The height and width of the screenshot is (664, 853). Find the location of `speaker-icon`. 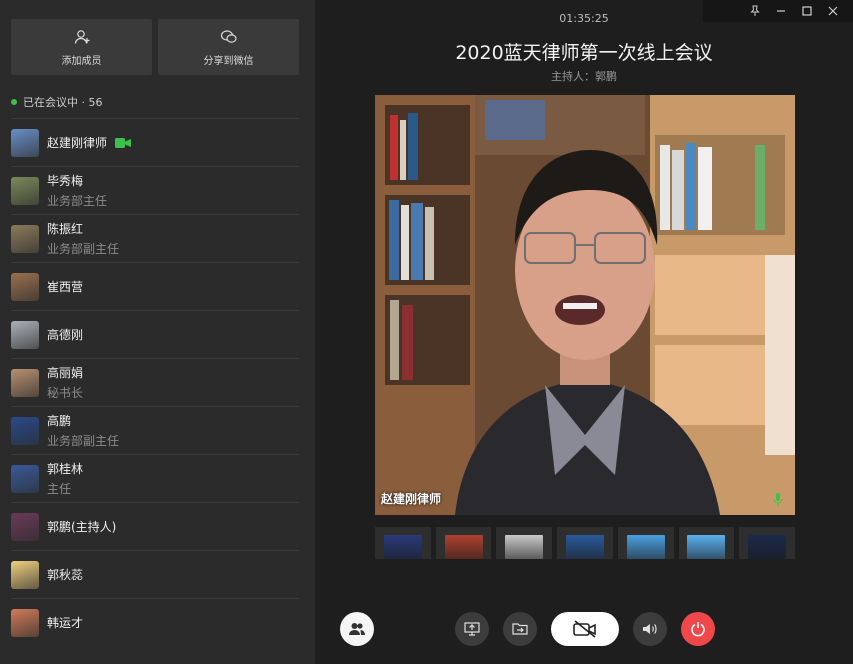

speaker-icon is located at coordinates (650, 629).